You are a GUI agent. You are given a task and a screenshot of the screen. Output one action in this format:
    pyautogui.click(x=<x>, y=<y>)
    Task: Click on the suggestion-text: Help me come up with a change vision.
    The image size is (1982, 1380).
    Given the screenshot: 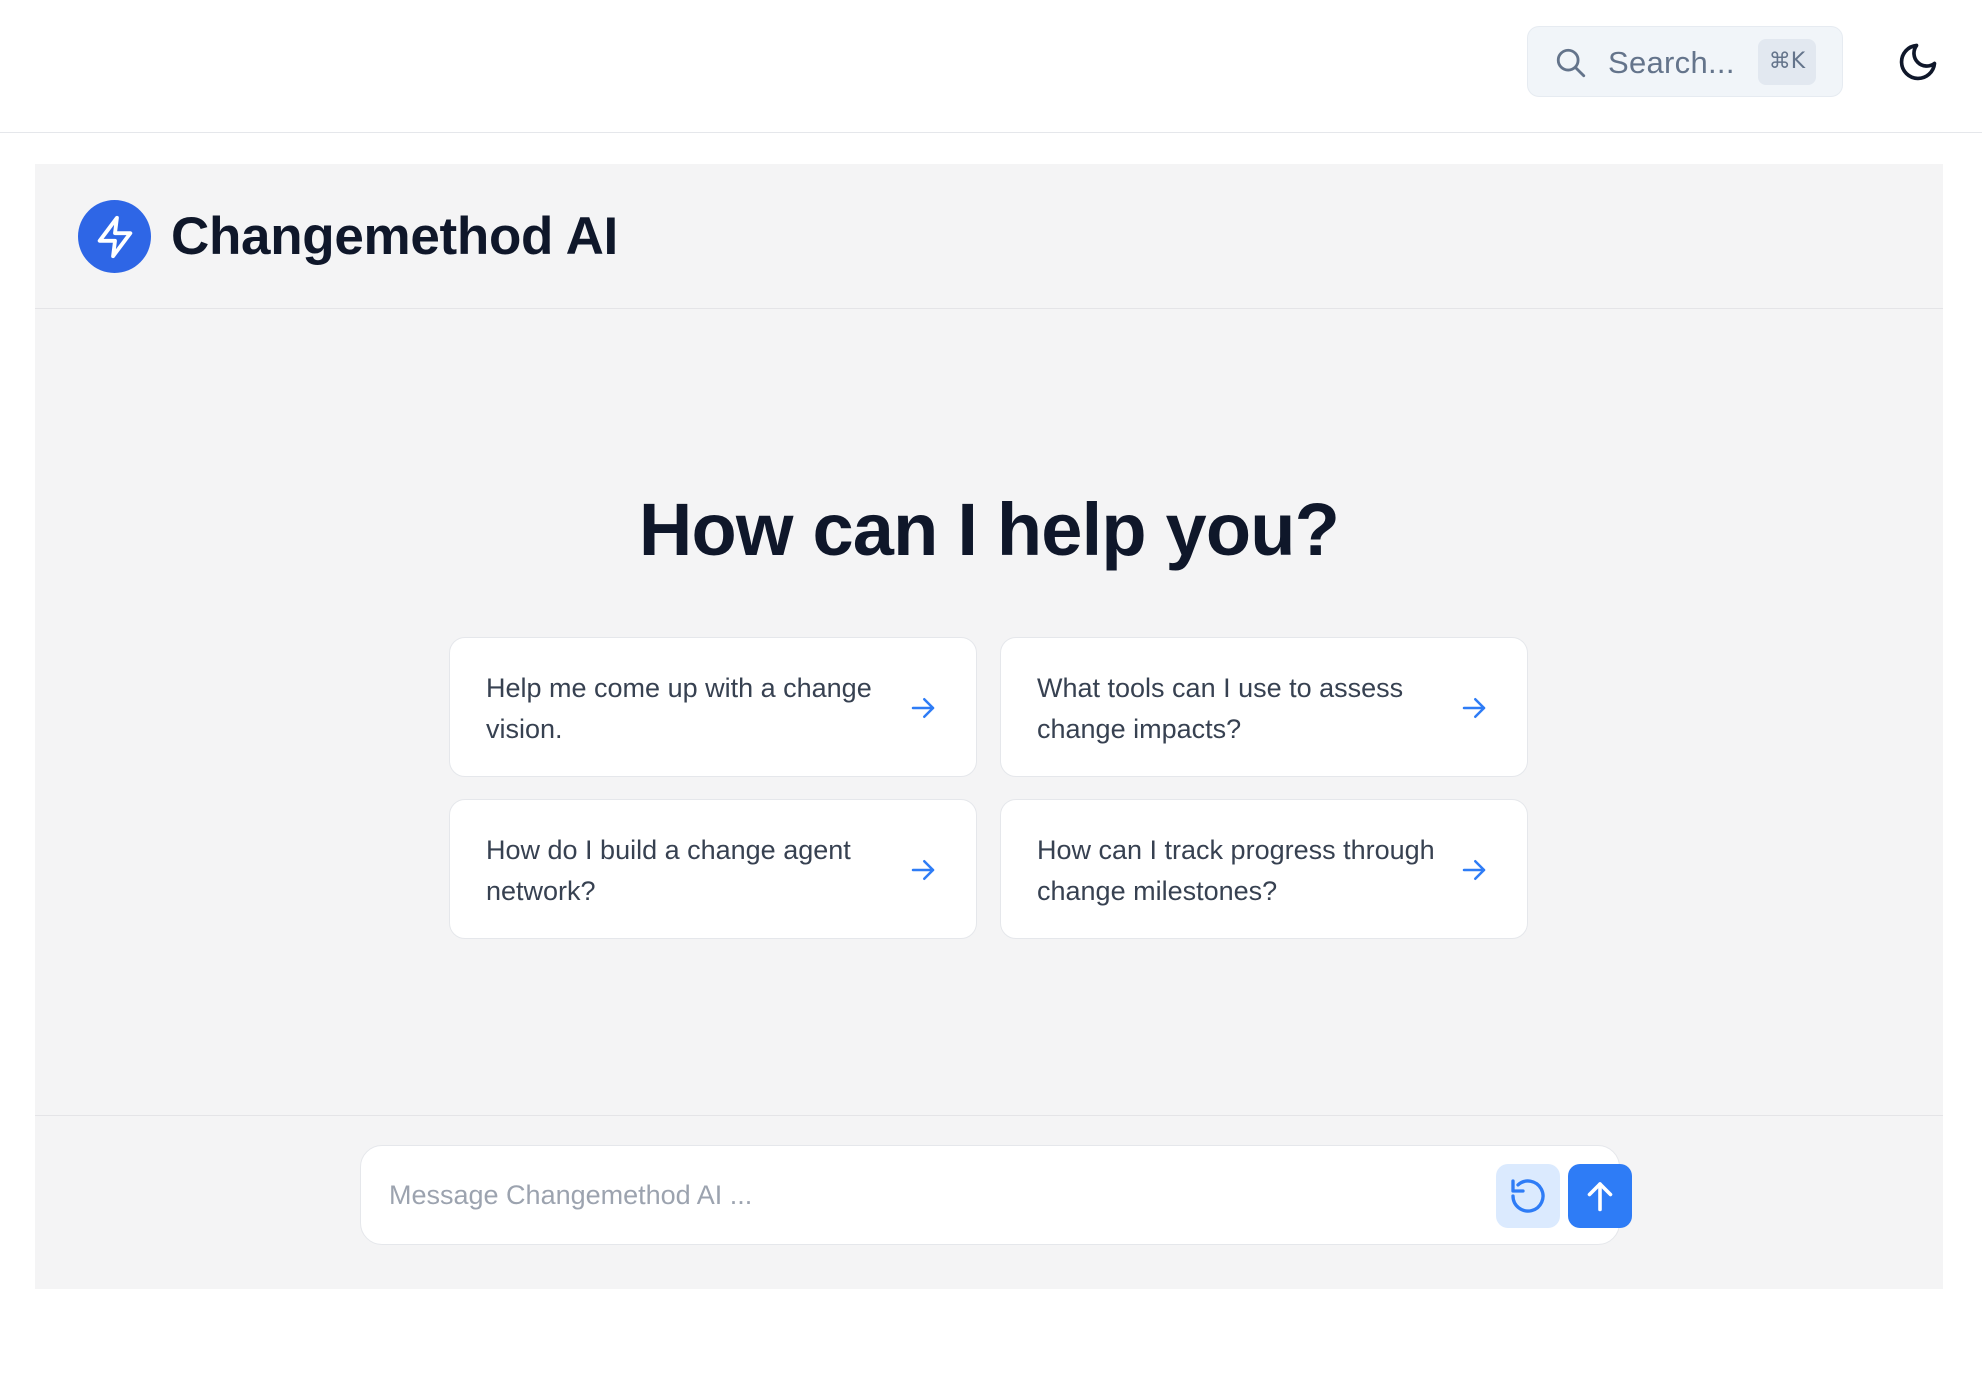 What is the action you would take?
    pyautogui.click(x=679, y=708)
    